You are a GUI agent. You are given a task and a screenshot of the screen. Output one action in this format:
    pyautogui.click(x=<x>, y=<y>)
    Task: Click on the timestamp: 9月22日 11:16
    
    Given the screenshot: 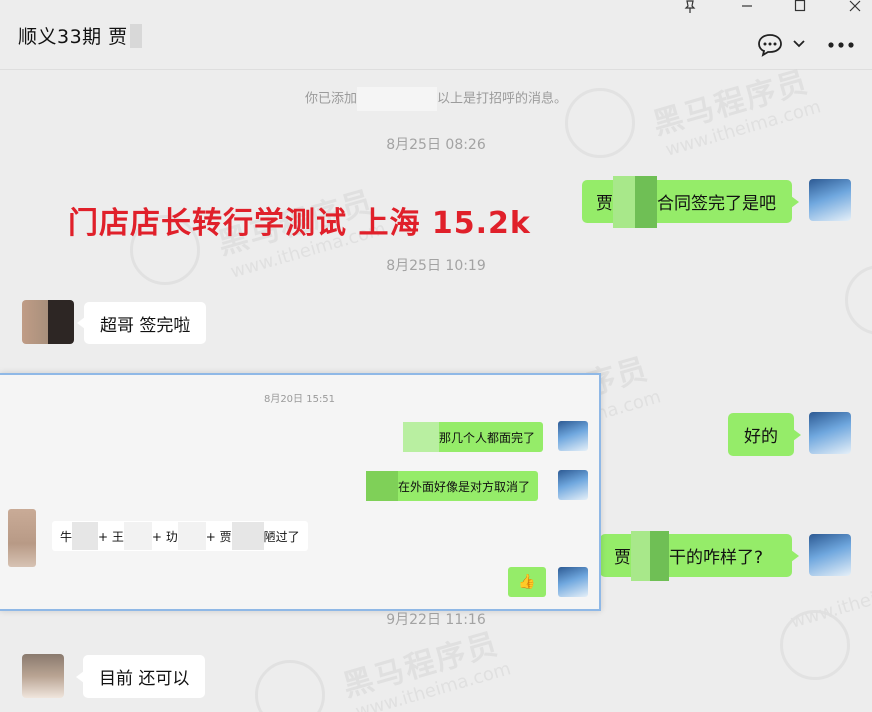 What is the action you would take?
    pyautogui.click(x=436, y=620)
    